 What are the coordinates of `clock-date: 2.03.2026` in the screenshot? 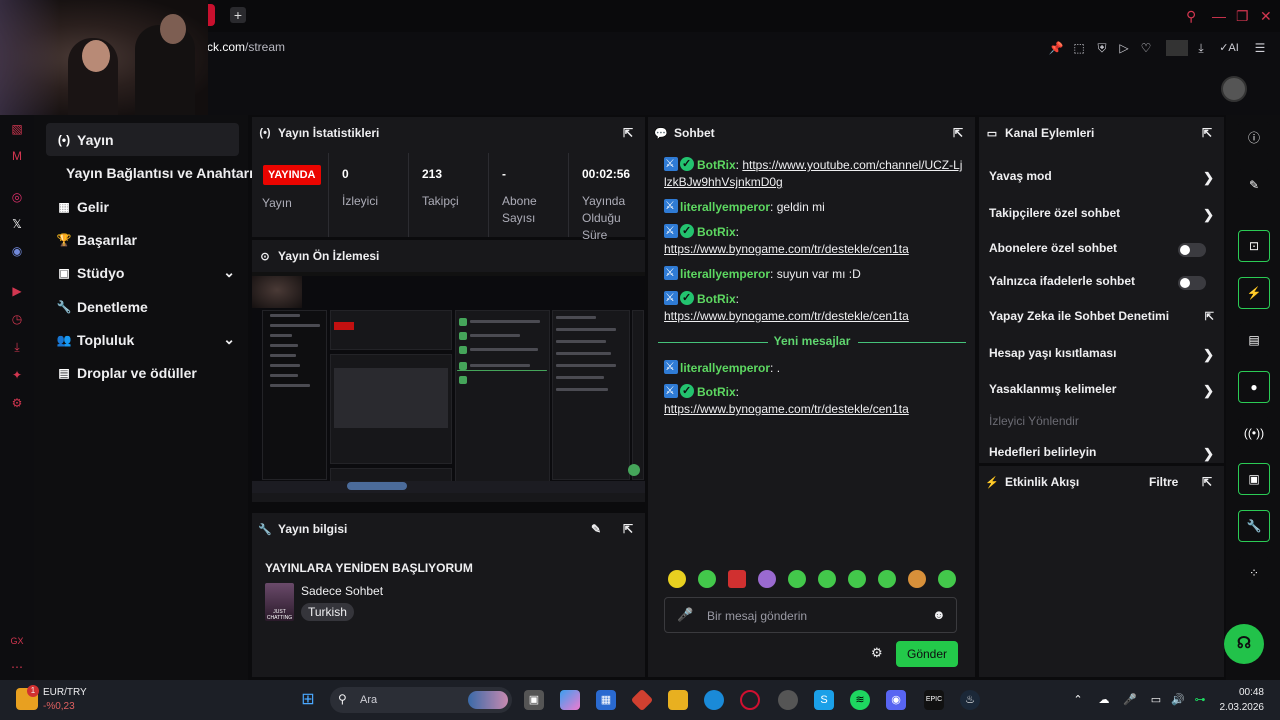 It's located at (1239, 707).